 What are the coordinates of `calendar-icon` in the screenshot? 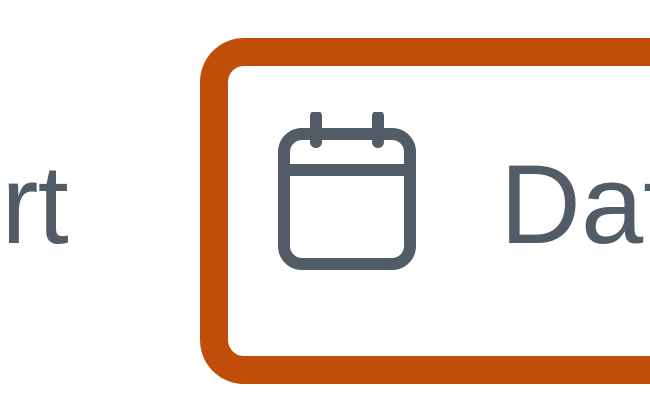 It's located at (347, 191).